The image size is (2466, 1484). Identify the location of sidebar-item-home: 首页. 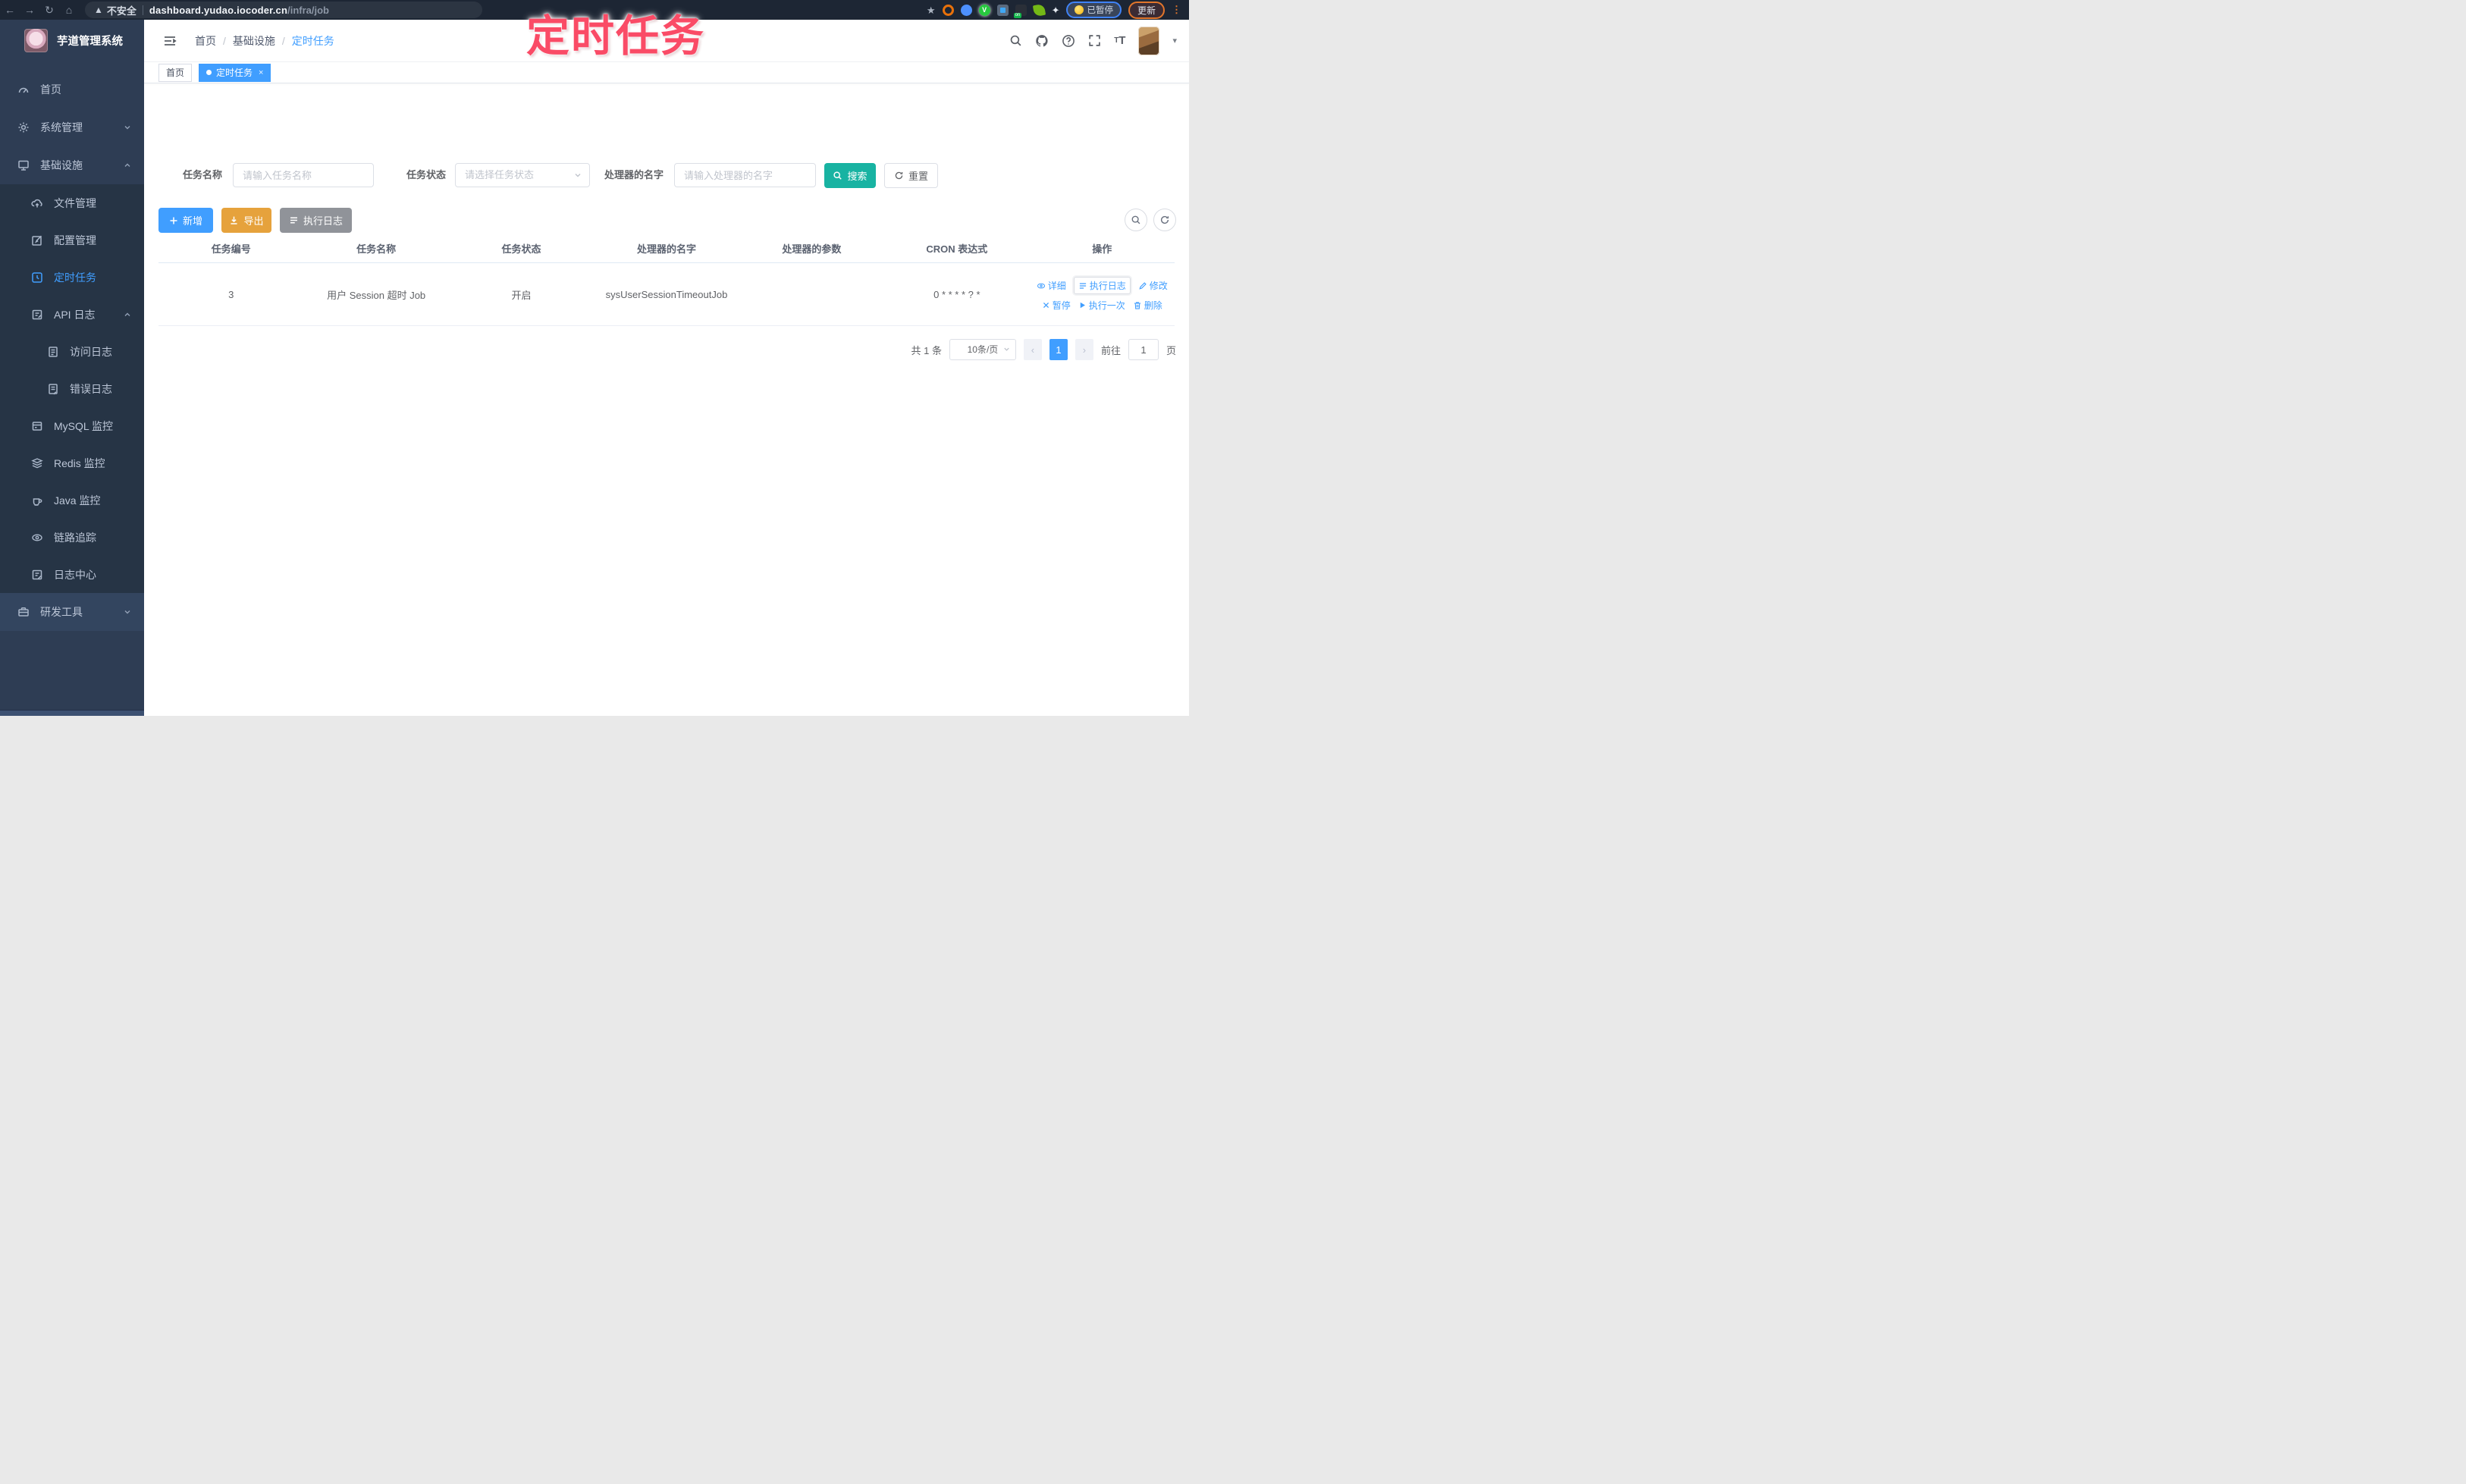
(72, 89).